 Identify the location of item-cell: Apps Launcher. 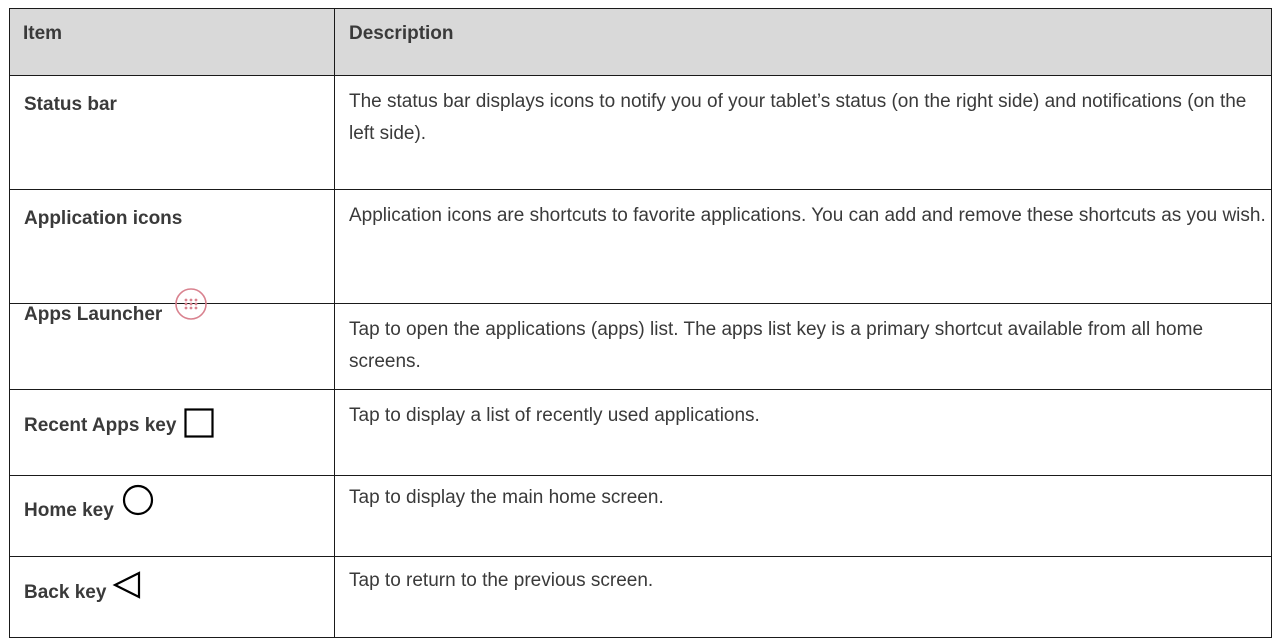
(172, 338).